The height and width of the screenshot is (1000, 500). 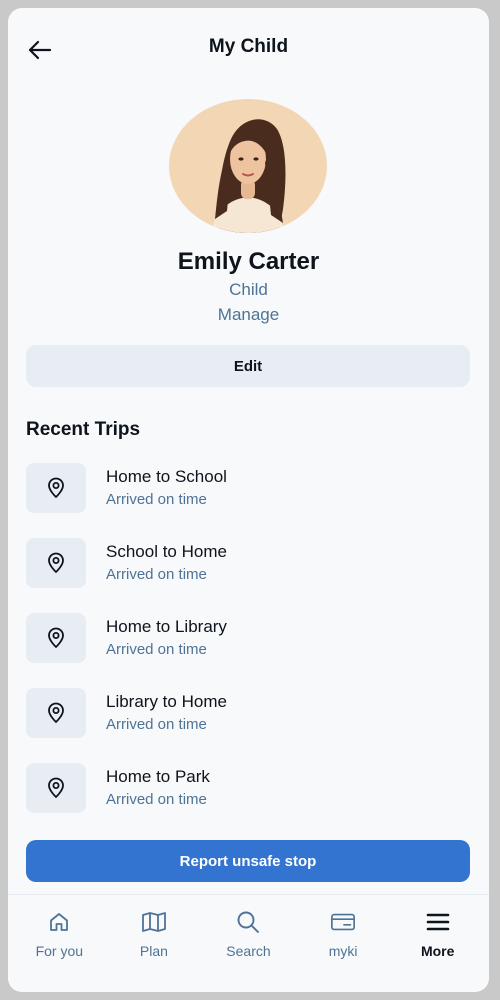 I want to click on child-name: Emily Carter, so click(x=248, y=261).